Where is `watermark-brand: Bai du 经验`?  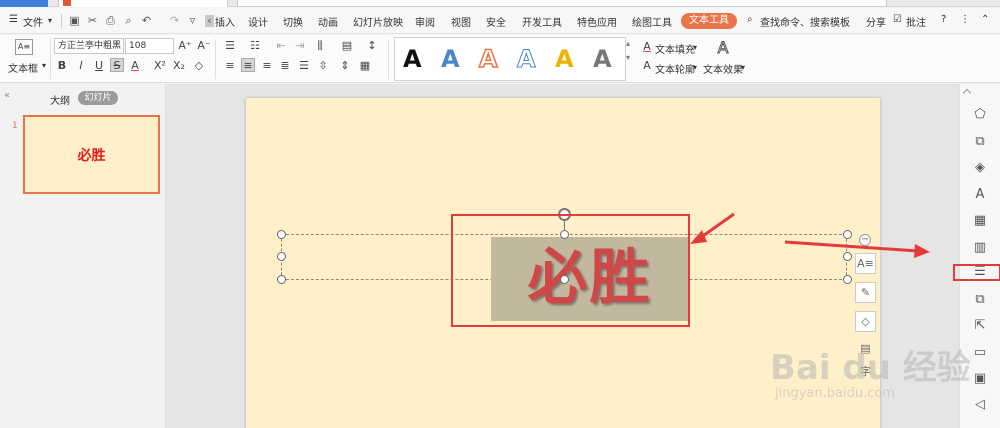
watermark-brand: Bai du 经验 is located at coordinates (870, 368).